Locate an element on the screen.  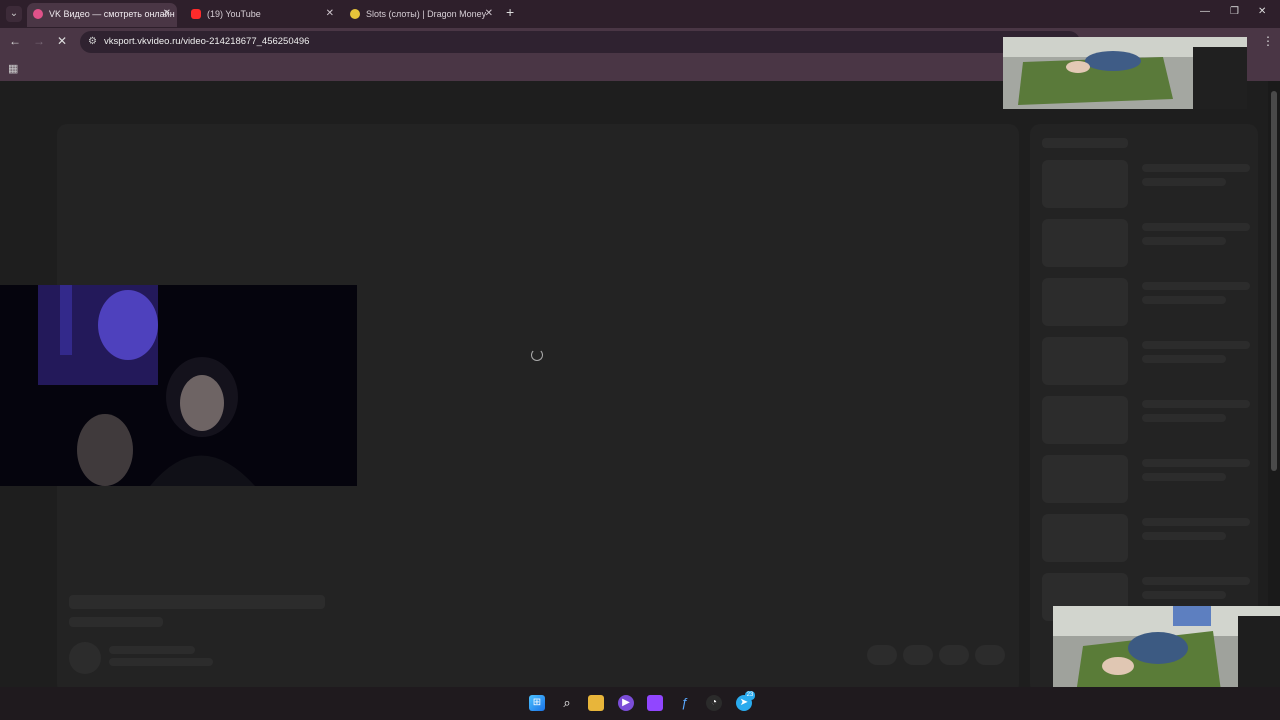
subtitle-skeleton is located at coordinates (116, 622).